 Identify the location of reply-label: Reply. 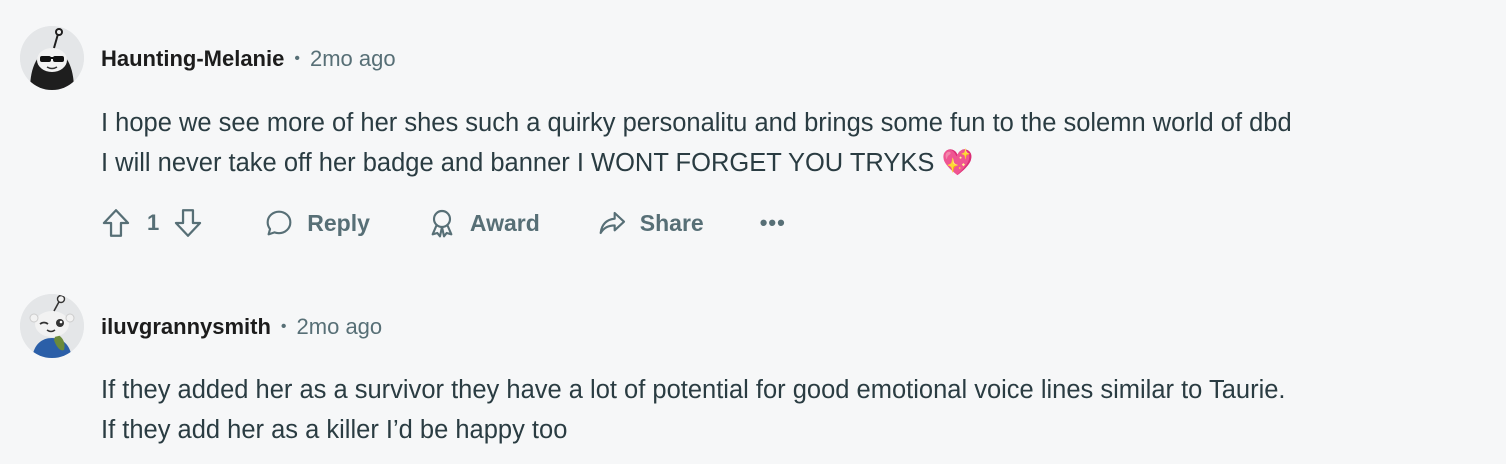
(338, 222).